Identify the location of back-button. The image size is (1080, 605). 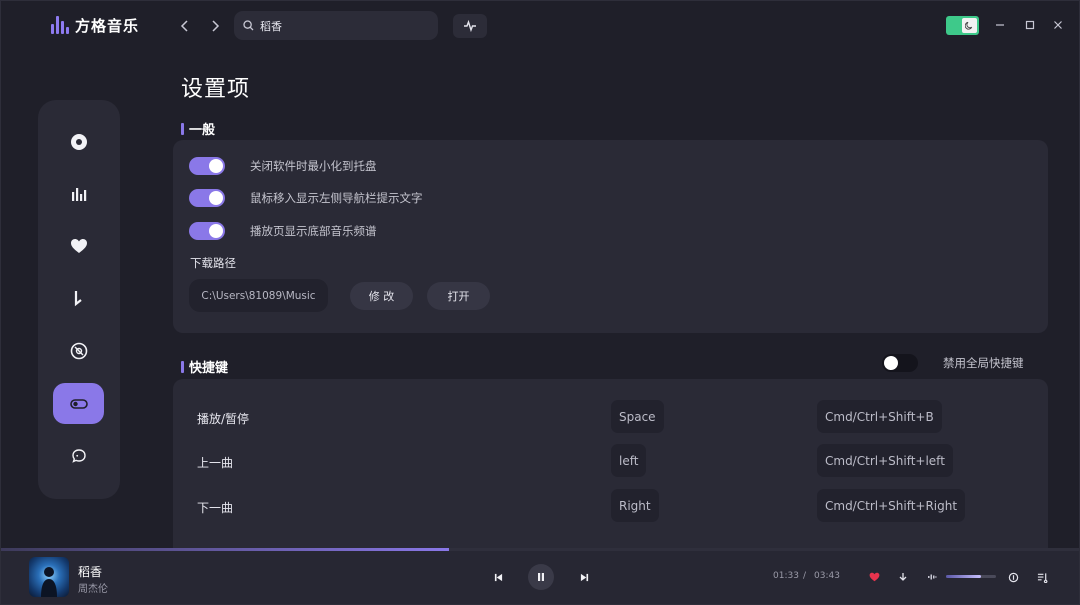
(185, 26).